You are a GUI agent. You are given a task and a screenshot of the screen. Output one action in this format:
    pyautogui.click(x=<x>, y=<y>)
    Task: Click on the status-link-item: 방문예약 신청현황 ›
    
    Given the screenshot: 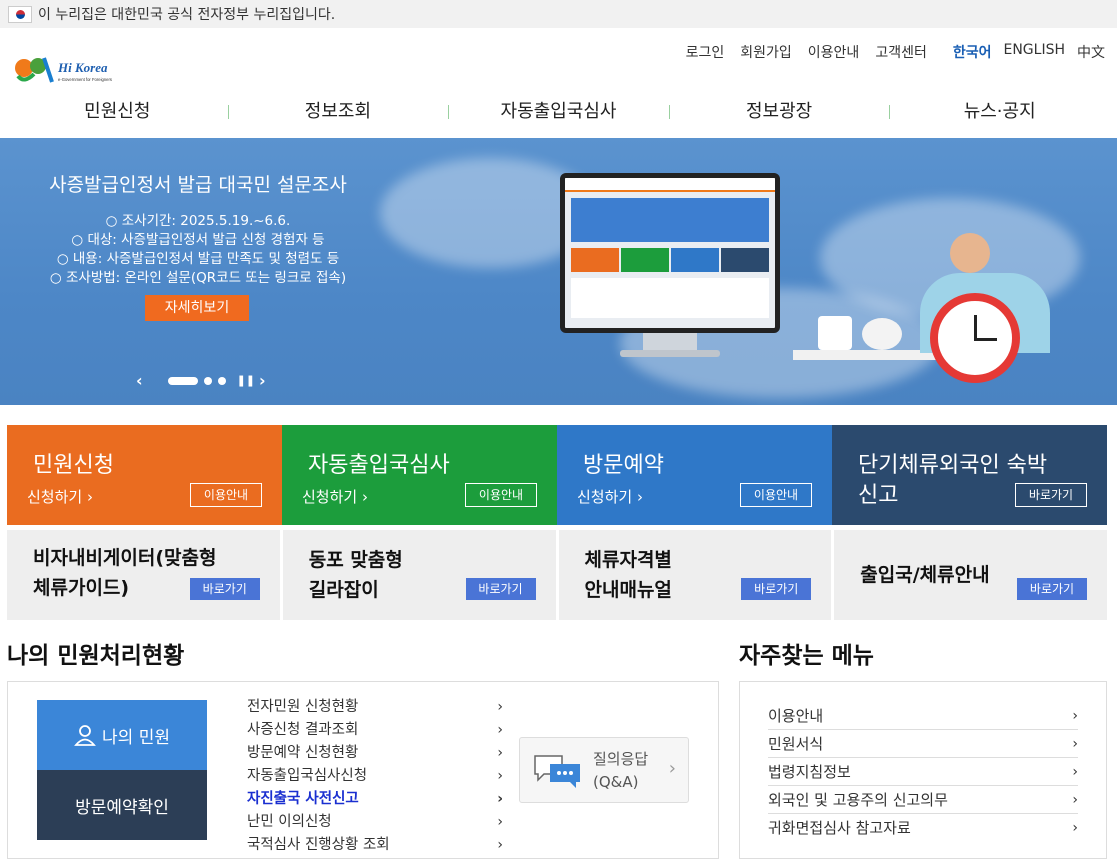 What is the action you would take?
    pyautogui.click(x=375, y=753)
    